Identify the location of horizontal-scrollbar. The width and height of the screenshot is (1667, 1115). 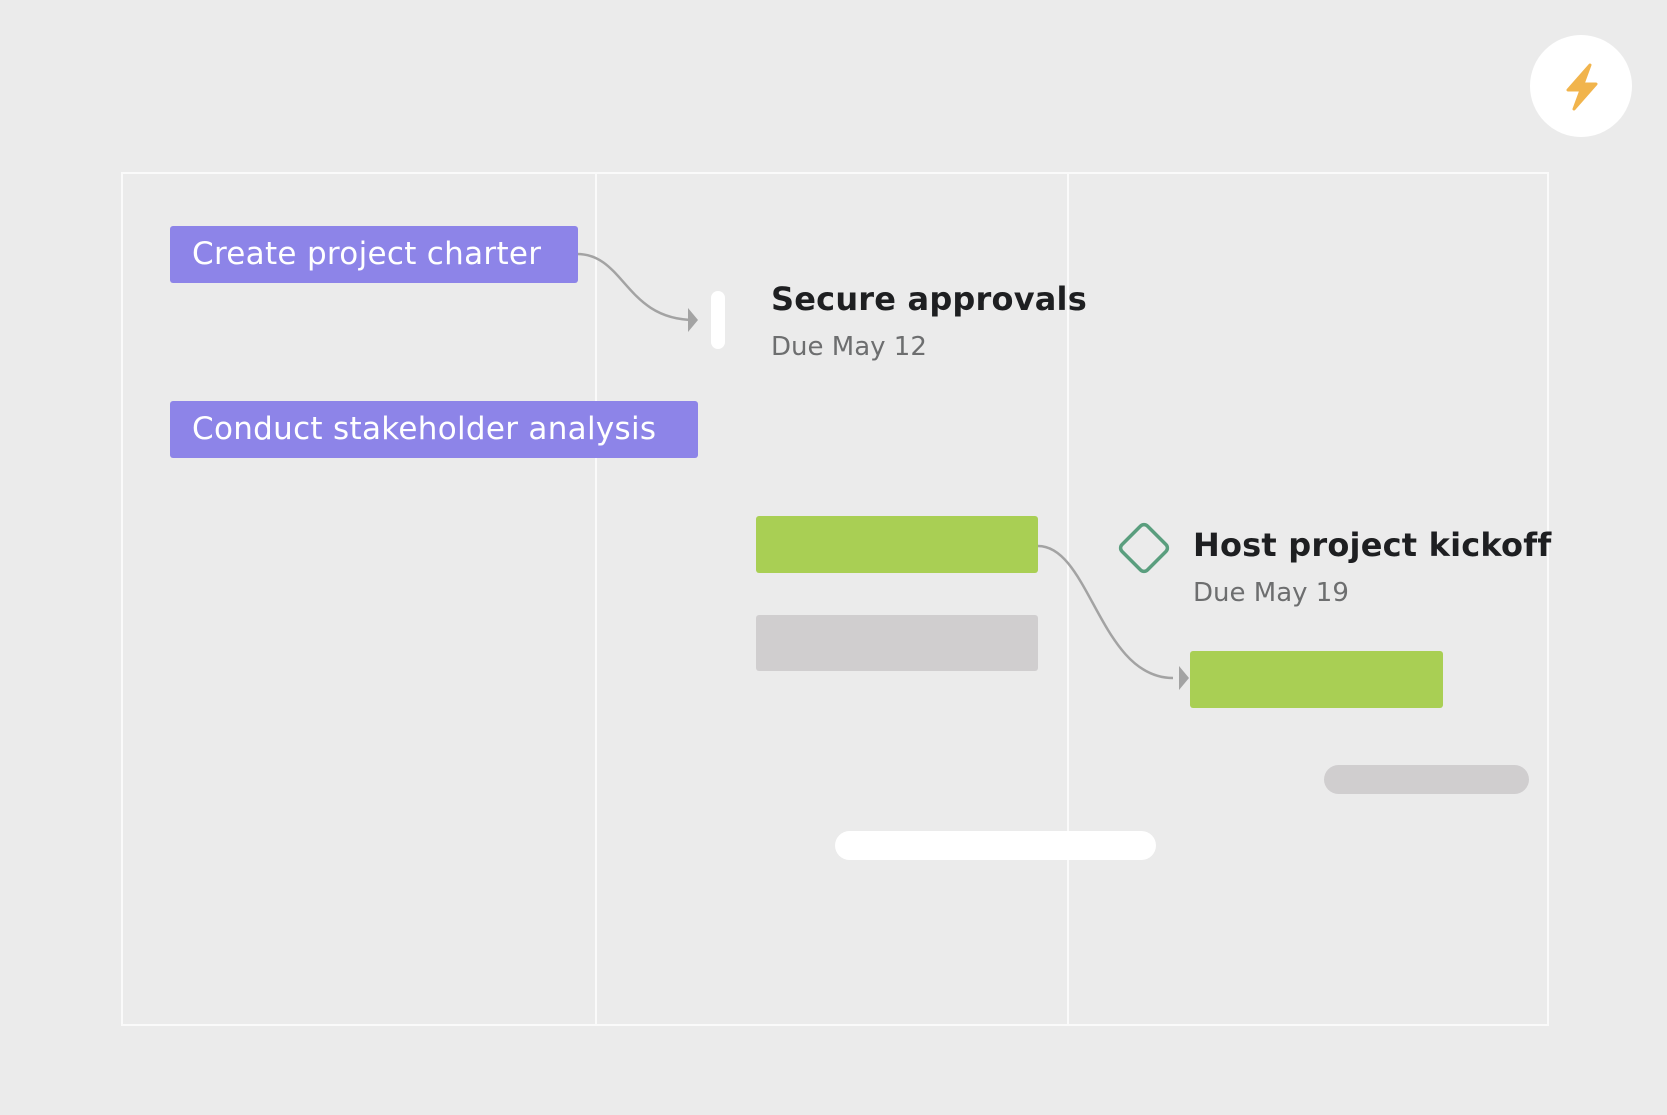
(995, 845).